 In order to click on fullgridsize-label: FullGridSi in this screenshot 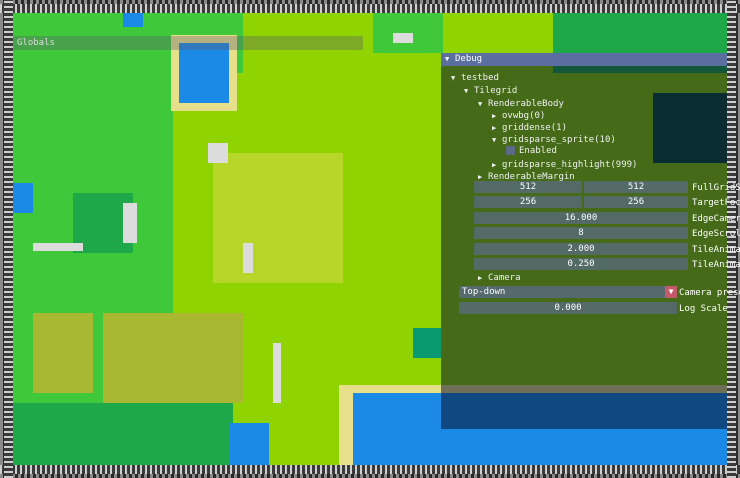, I will do `click(716, 188)`.